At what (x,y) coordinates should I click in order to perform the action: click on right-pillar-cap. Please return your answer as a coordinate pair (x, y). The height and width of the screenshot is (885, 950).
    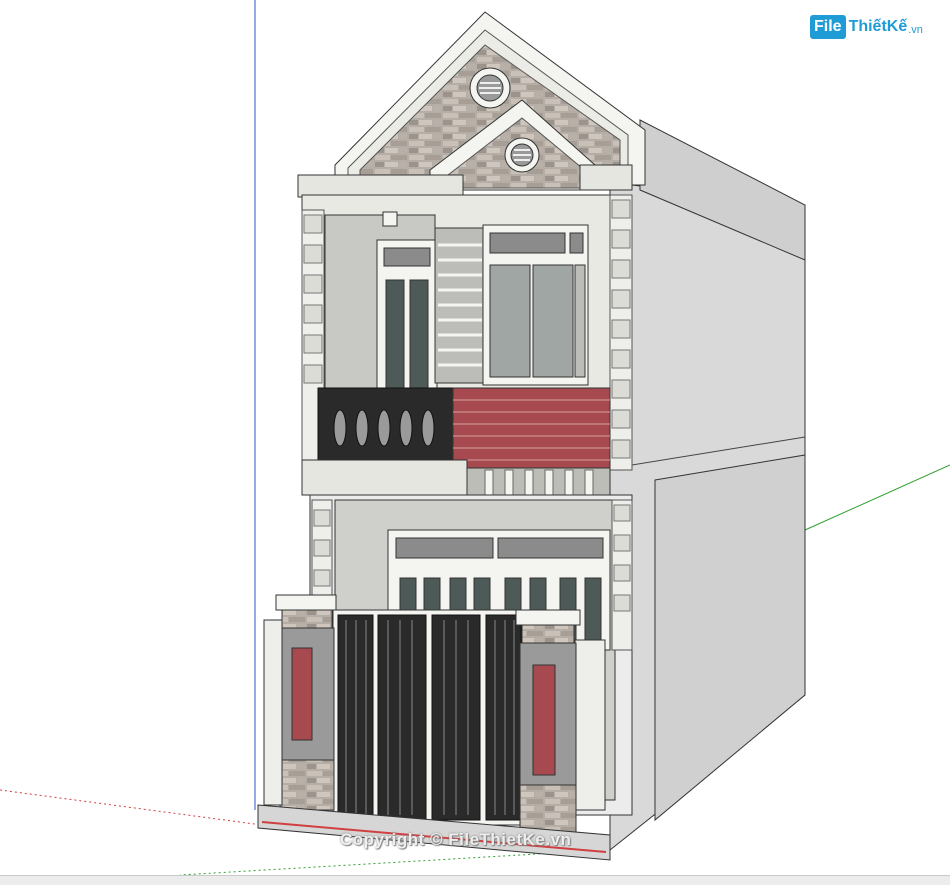
    Looking at the image, I should click on (548, 617).